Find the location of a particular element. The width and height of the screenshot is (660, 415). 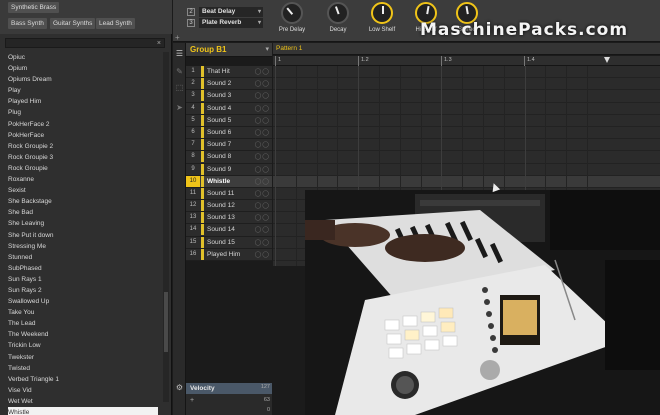

preset-item: PokHerFace 2 is located at coordinates (83, 124).